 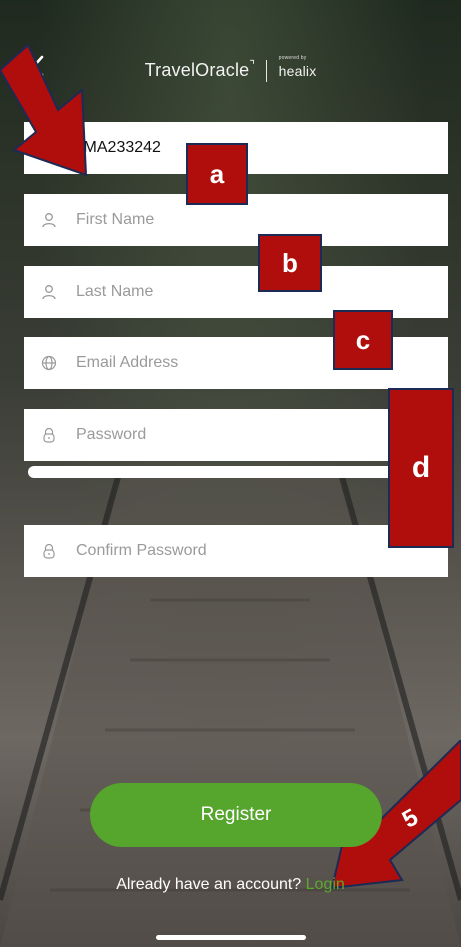 I want to click on globe-icon, so click(x=49, y=363).